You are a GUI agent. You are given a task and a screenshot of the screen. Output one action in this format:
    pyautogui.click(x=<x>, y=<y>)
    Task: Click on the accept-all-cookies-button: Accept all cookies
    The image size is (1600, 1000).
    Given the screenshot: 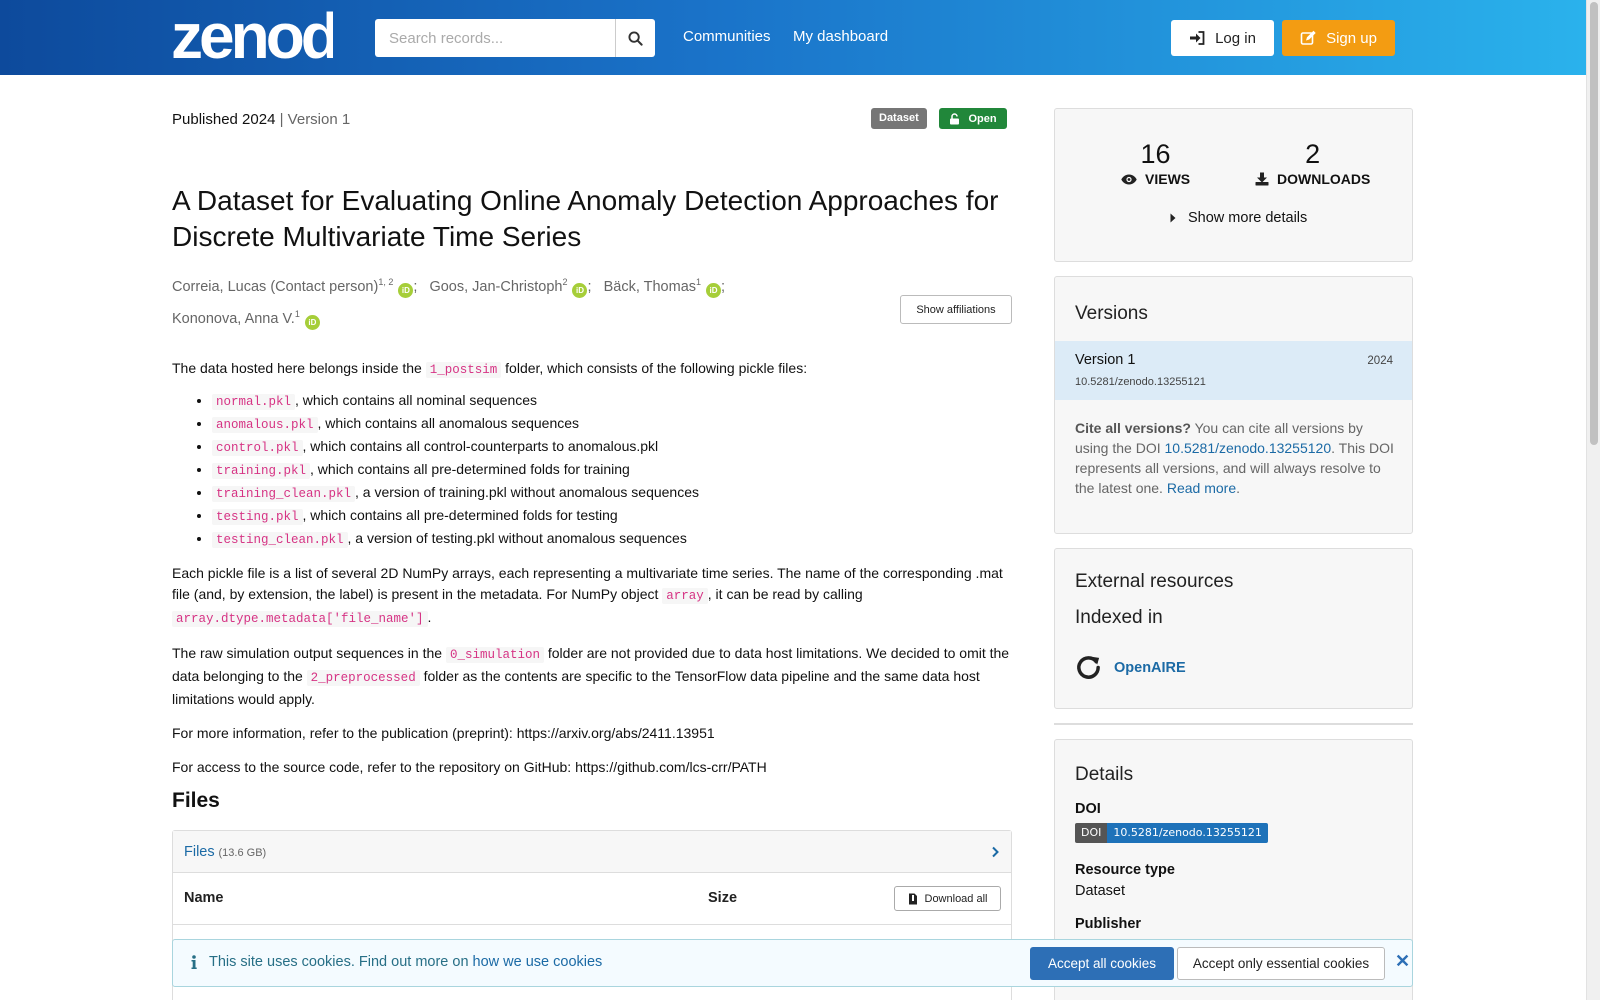 What is the action you would take?
    pyautogui.click(x=1102, y=963)
    